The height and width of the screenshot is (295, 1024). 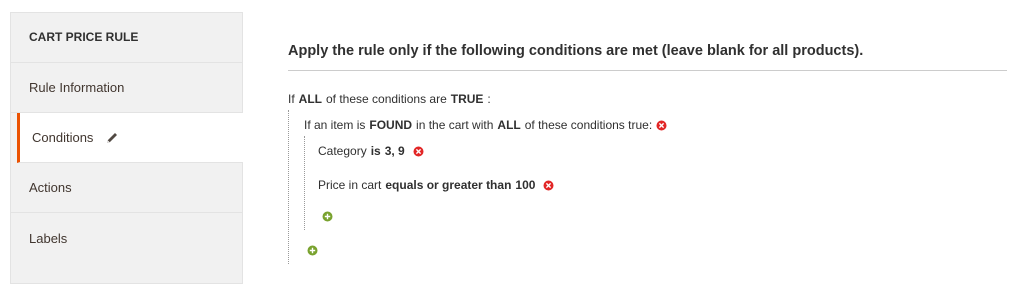 I want to click on sidebar-item-label: Labels, so click(x=48, y=238).